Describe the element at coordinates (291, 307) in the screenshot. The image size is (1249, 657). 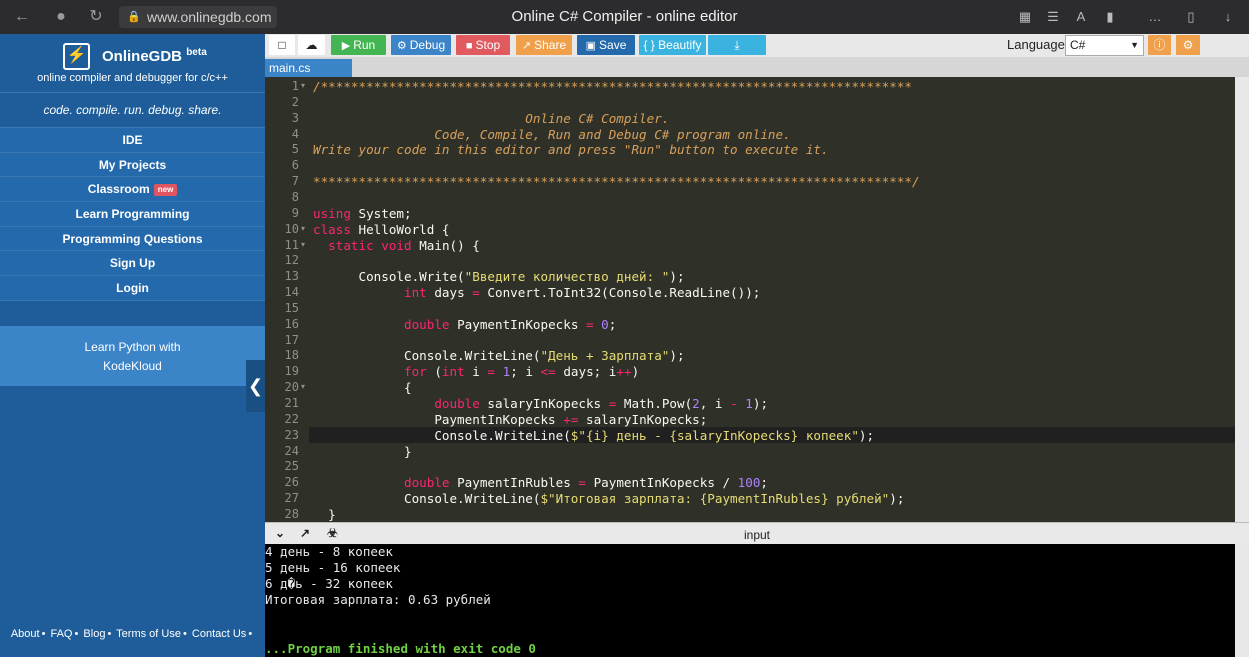
I see `line-number: 15` at that location.